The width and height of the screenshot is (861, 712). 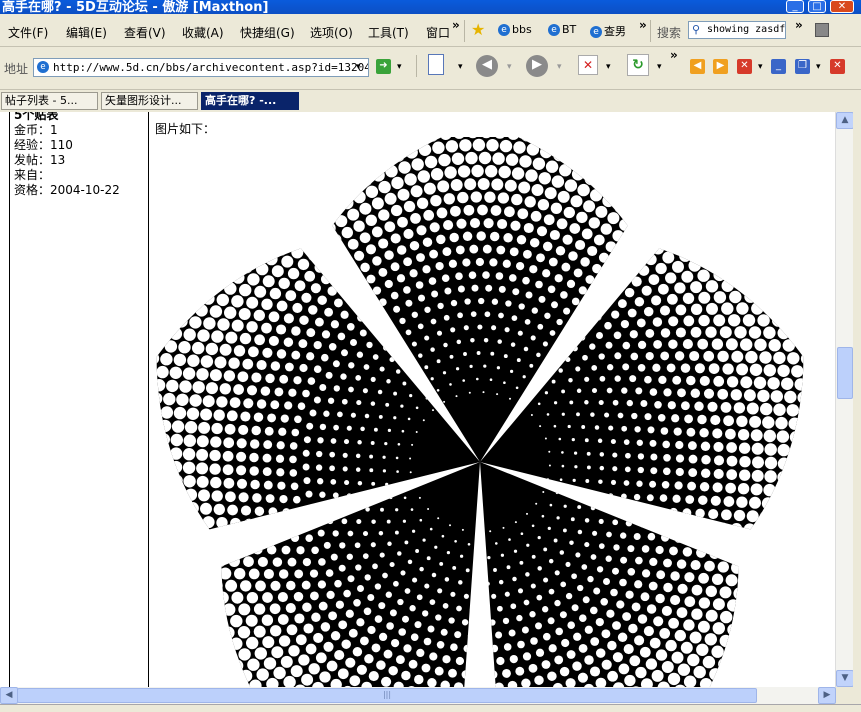 What do you see at coordinates (135, 7) in the screenshot?
I see `window-title: 高手在哪? - 5D互动论坛 - 傲游 [Maxthon]` at bounding box center [135, 7].